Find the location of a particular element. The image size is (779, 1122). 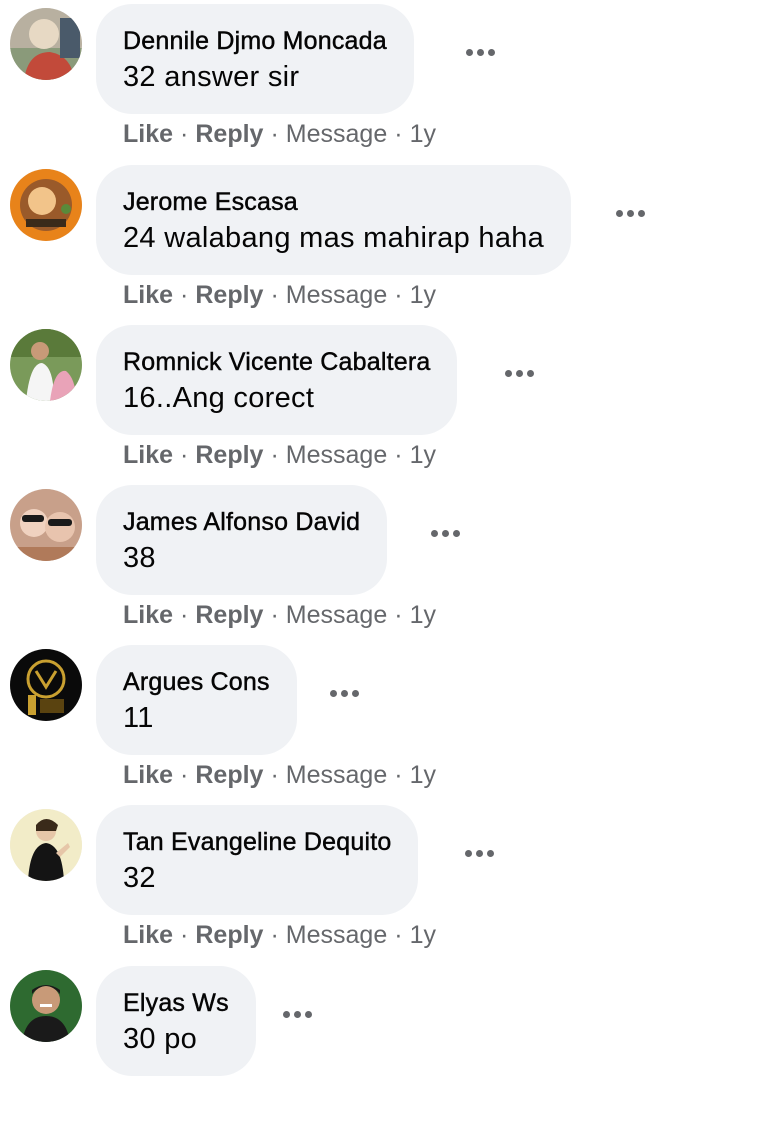

comment-author: Tan Evangeline Dequito is located at coordinates (257, 842).